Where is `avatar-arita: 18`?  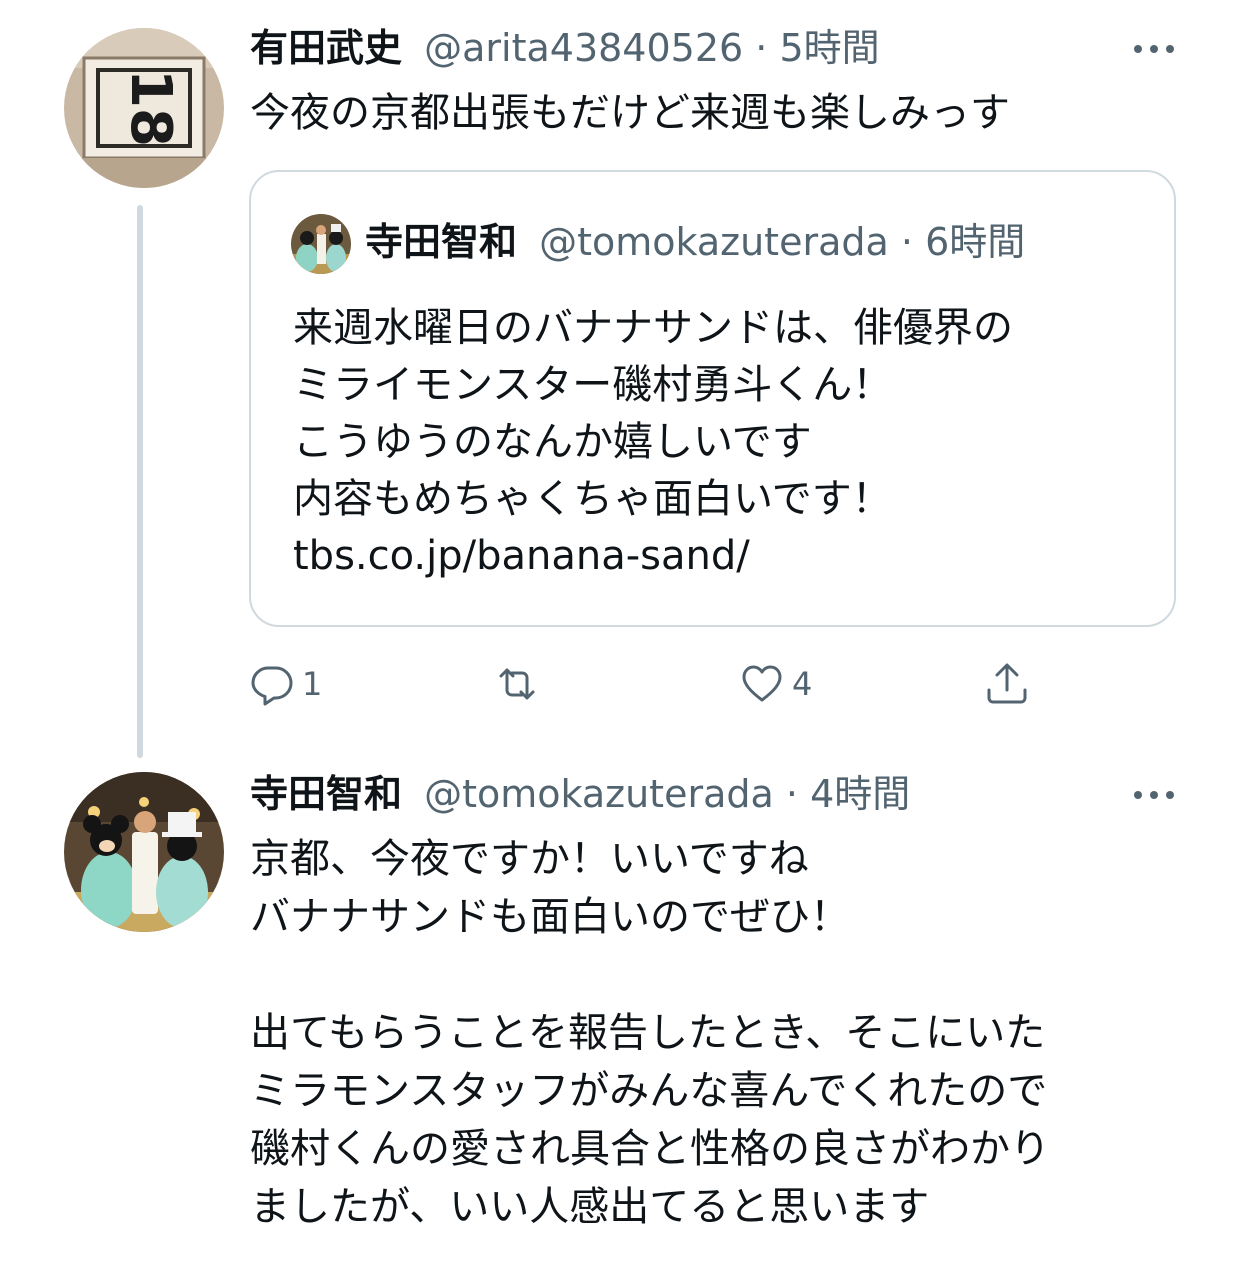
avatar-arita: 18 is located at coordinates (144, 108).